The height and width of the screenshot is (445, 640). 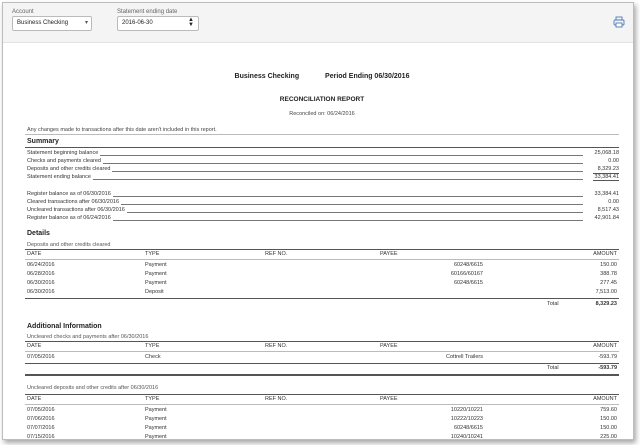 What do you see at coordinates (23, 12) in the screenshot?
I see `account-label: Account` at bounding box center [23, 12].